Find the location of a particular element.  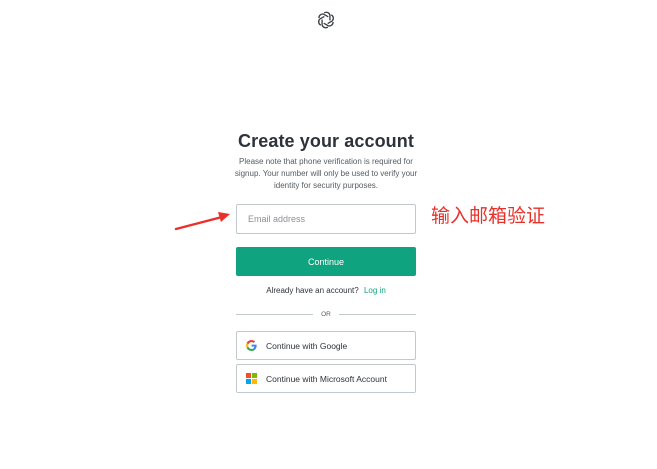

openai-logo-icon is located at coordinates (326, 20).